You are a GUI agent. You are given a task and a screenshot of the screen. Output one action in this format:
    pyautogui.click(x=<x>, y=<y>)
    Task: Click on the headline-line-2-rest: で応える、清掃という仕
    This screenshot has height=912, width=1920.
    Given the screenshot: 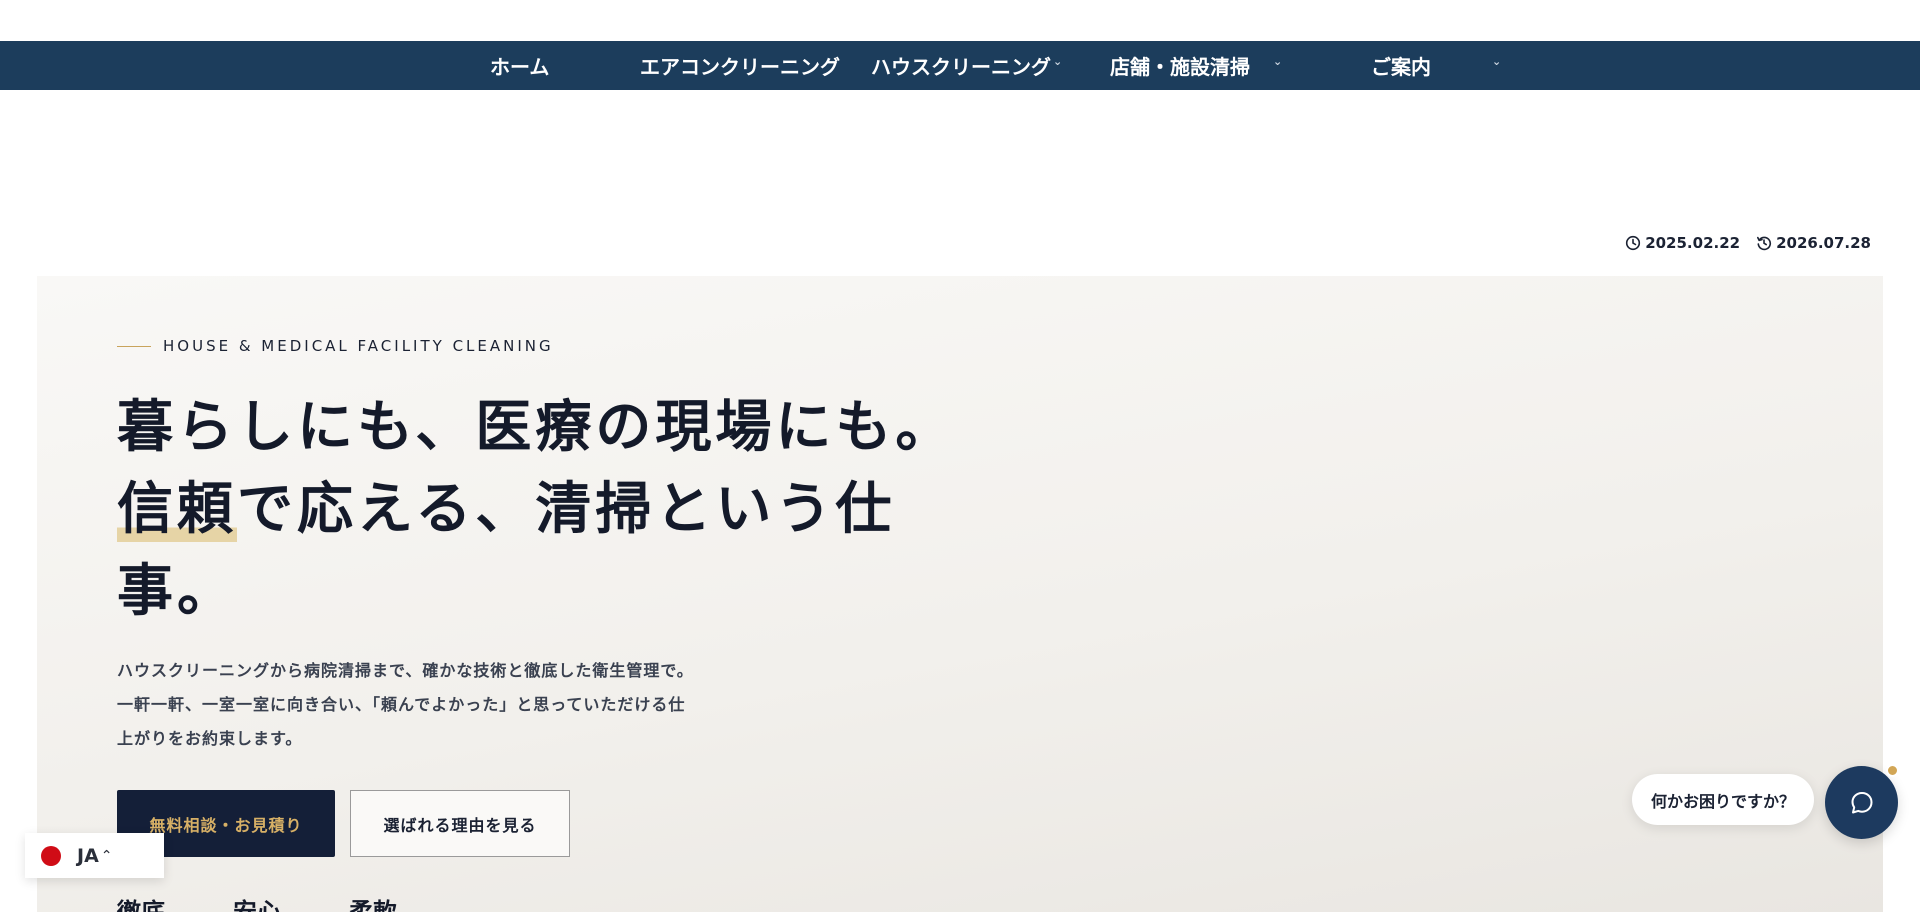 What is the action you would take?
    pyautogui.click(x=566, y=509)
    